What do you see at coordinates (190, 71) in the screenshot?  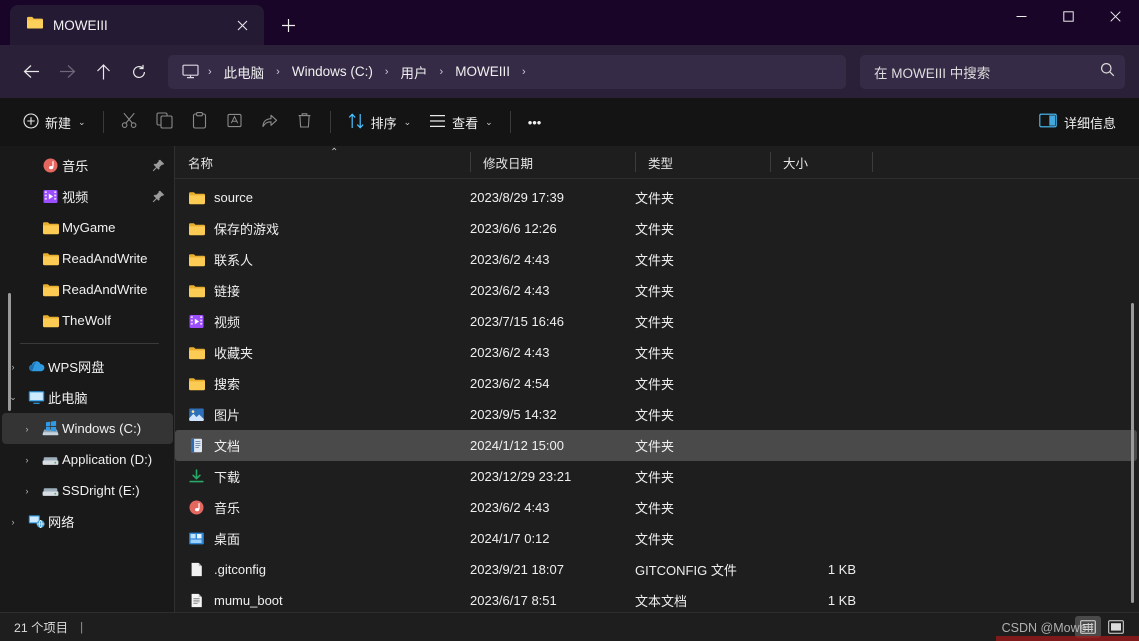 I see `this-pc-icon` at bounding box center [190, 71].